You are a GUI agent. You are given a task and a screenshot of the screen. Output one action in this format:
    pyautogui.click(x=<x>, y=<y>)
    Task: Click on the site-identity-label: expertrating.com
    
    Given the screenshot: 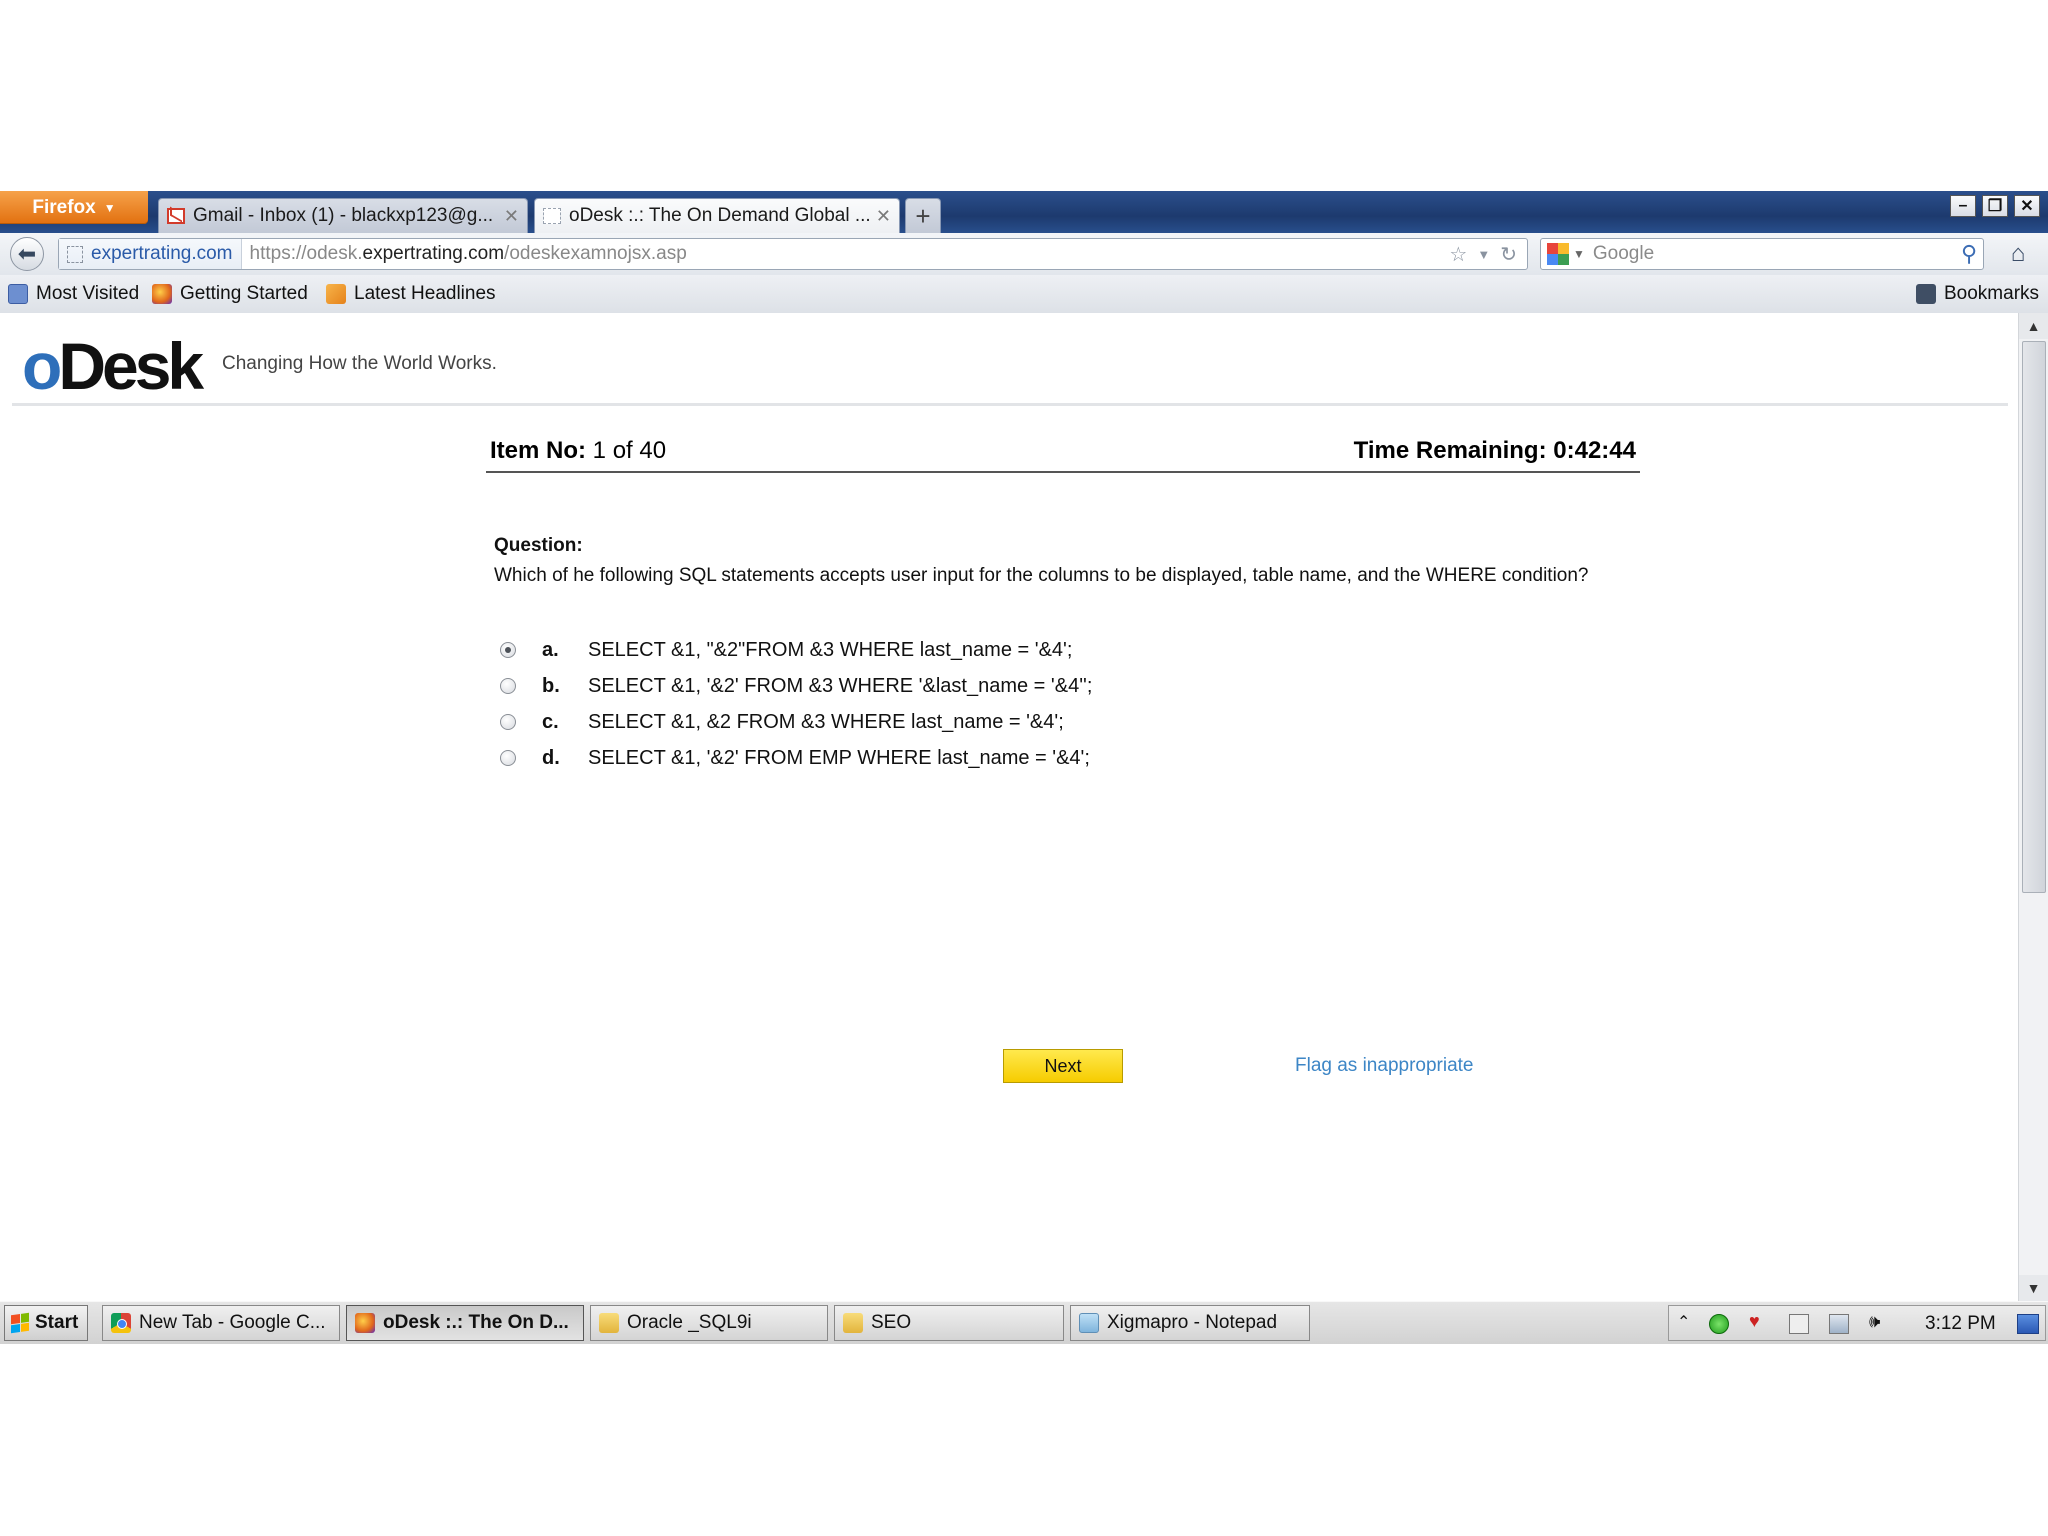 What is the action you would take?
    pyautogui.click(x=162, y=253)
    